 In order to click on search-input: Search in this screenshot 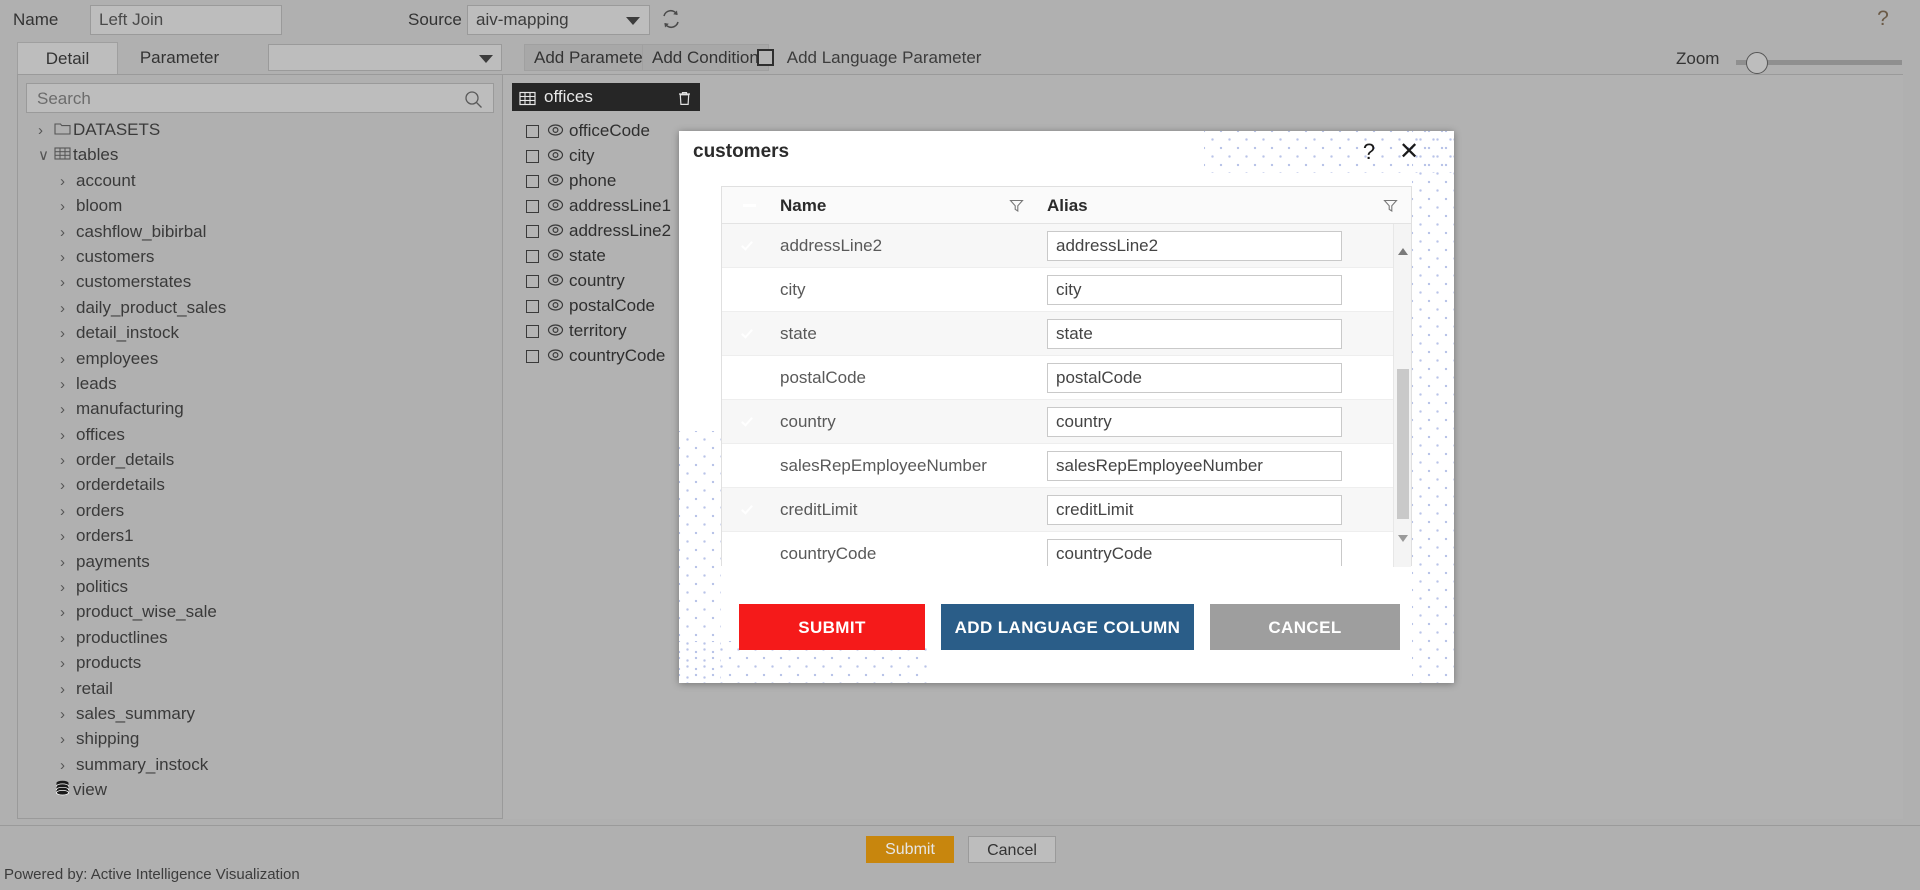, I will do `click(260, 98)`.